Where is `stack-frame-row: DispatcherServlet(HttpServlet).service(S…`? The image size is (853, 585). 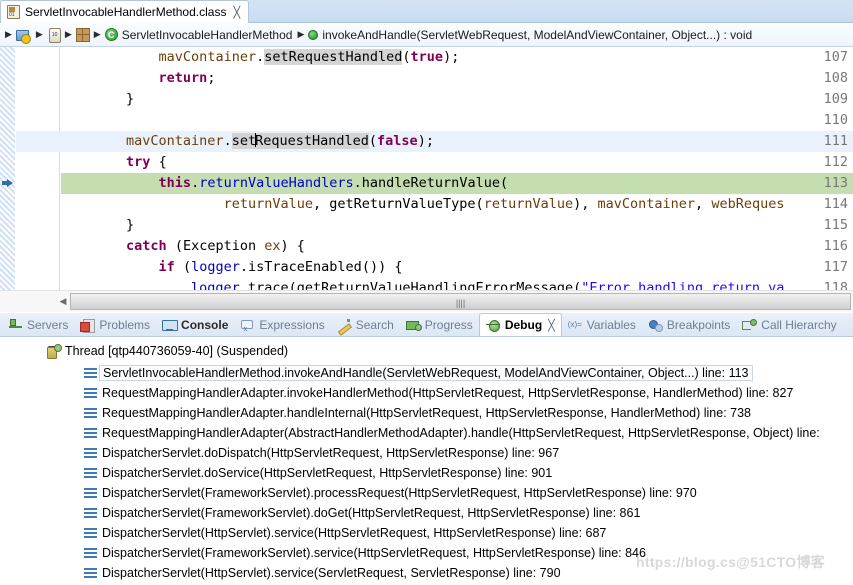
stack-frame-row: DispatcherServlet(HttpServlet).service(S… is located at coordinates (280, 573).